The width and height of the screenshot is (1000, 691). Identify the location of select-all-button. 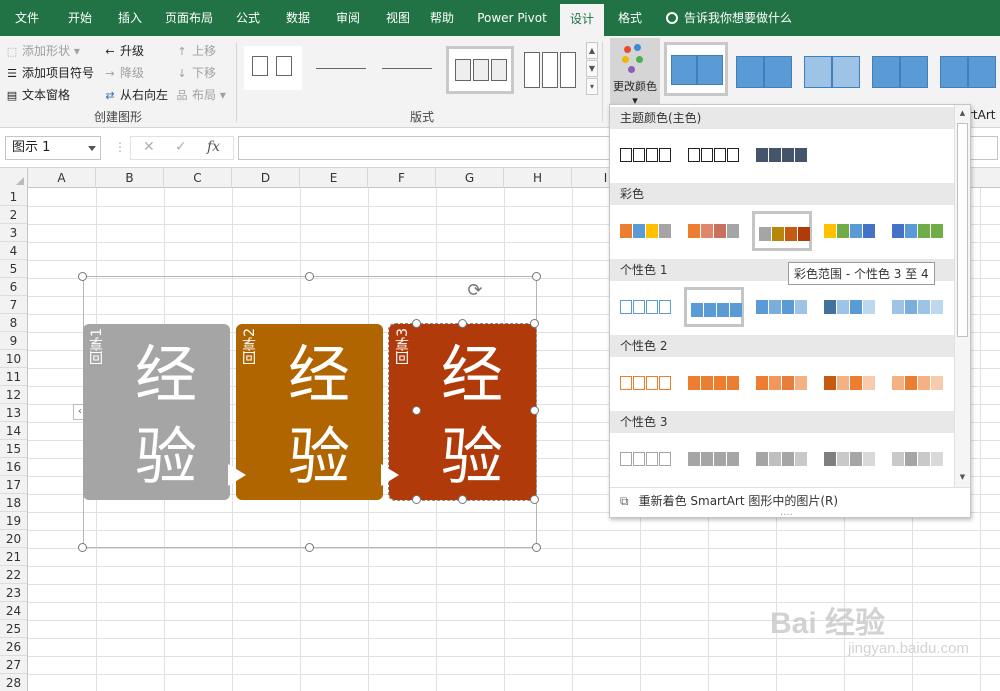
(14, 178).